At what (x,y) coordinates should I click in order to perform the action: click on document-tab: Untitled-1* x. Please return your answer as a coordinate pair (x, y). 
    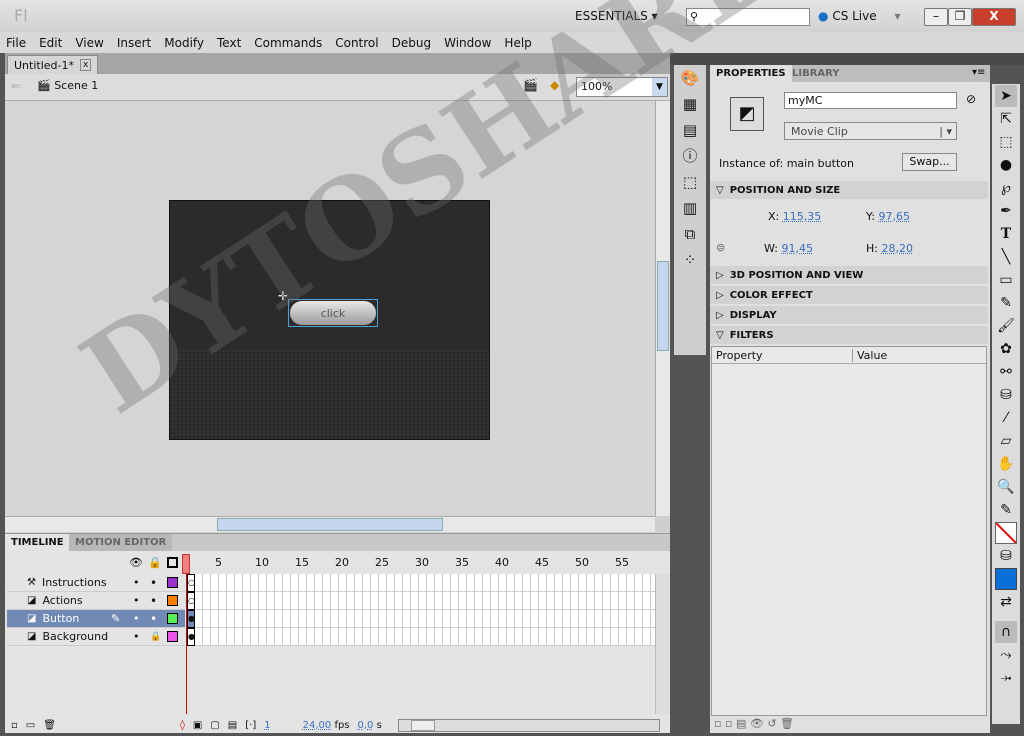
    Looking at the image, I should click on (53, 64).